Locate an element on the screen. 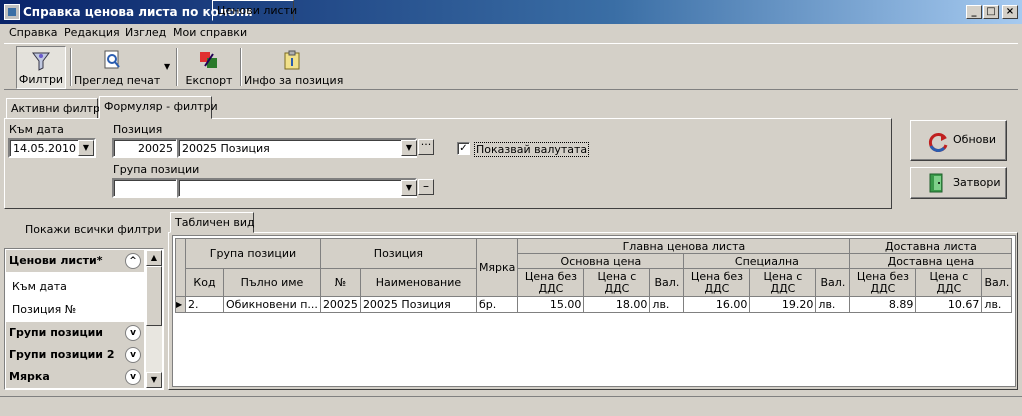 Image resolution: width=1022 pixels, height=416 pixels. title-bar: Справка ценова листа по колони _ □ × is located at coordinates (511, 12).